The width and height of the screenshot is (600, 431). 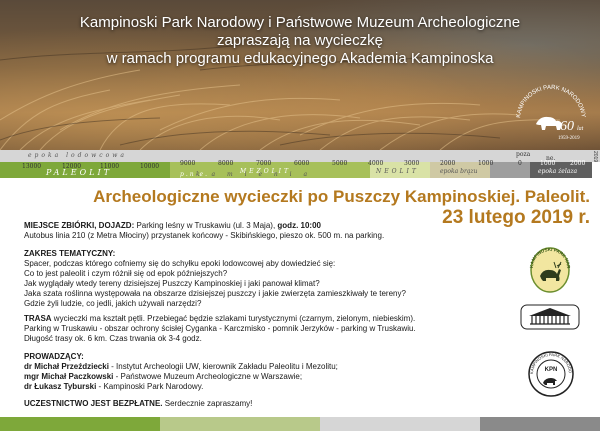 I want to click on meeting-place: Parking leśny w Truskawiu (ul. 3 Maja),, so click(x=206, y=225).